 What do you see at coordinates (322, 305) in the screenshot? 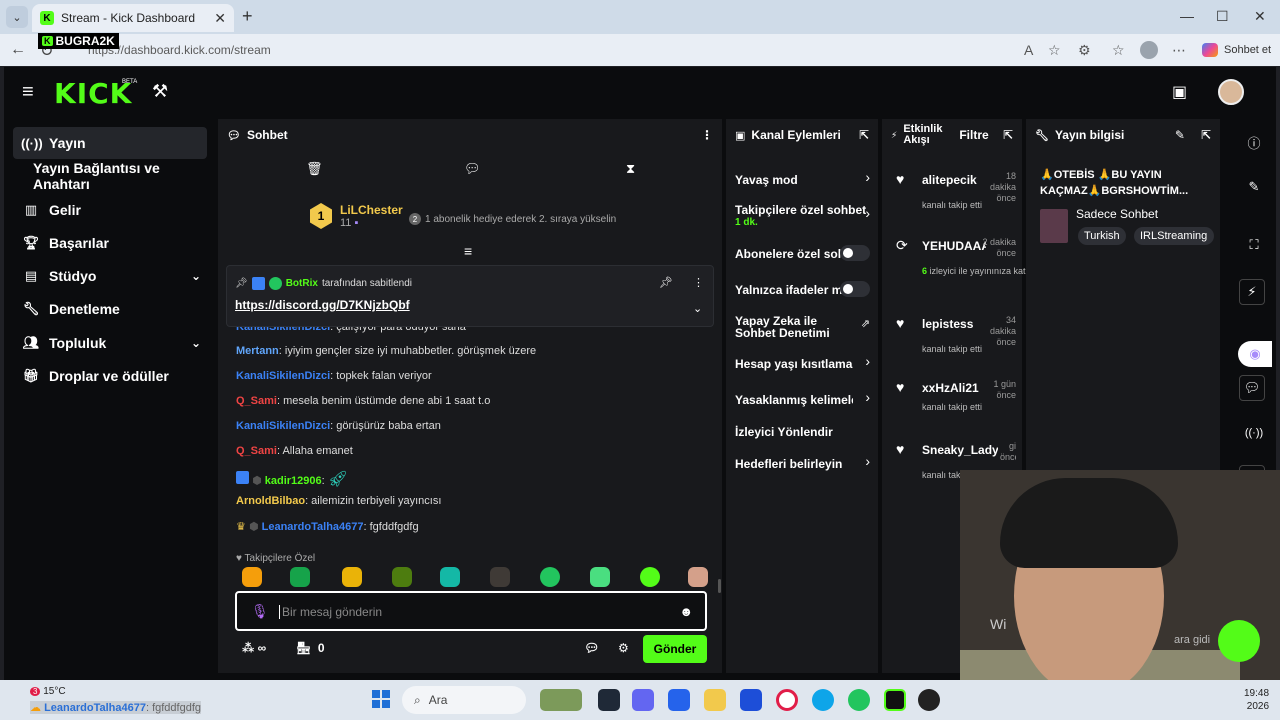
I see `pinned-link: https://discord.gg/D7KNjzbQbf` at bounding box center [322, 305].